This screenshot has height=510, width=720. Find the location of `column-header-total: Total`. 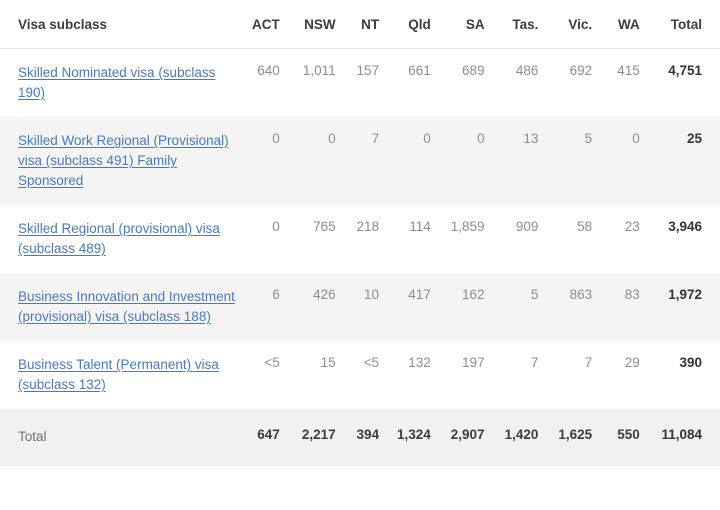

column-header-total: Total is located at coordinates (686, 24).